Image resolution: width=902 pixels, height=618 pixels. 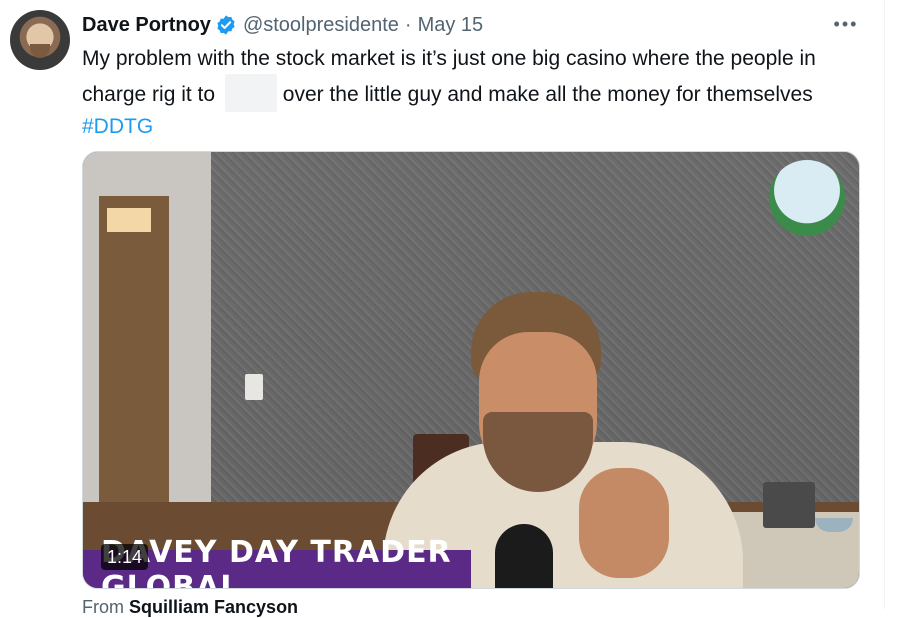 I want to click on more-options-icon: •••, so click(x=846, y=24).